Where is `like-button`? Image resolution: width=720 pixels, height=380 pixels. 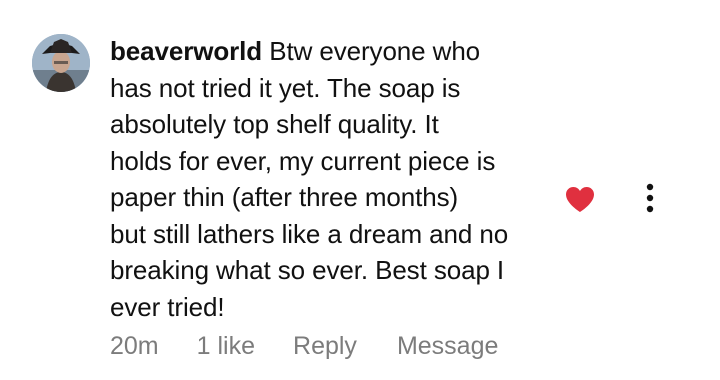 like-button is located at coordinates (580, 199).